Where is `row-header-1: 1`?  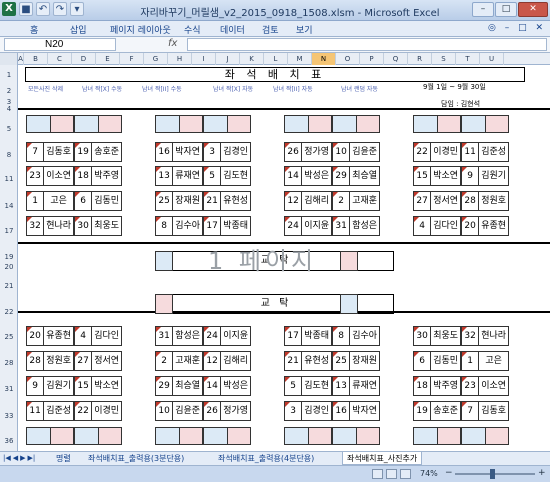
row-header-1: 1 is located at coordinates (9, 75).